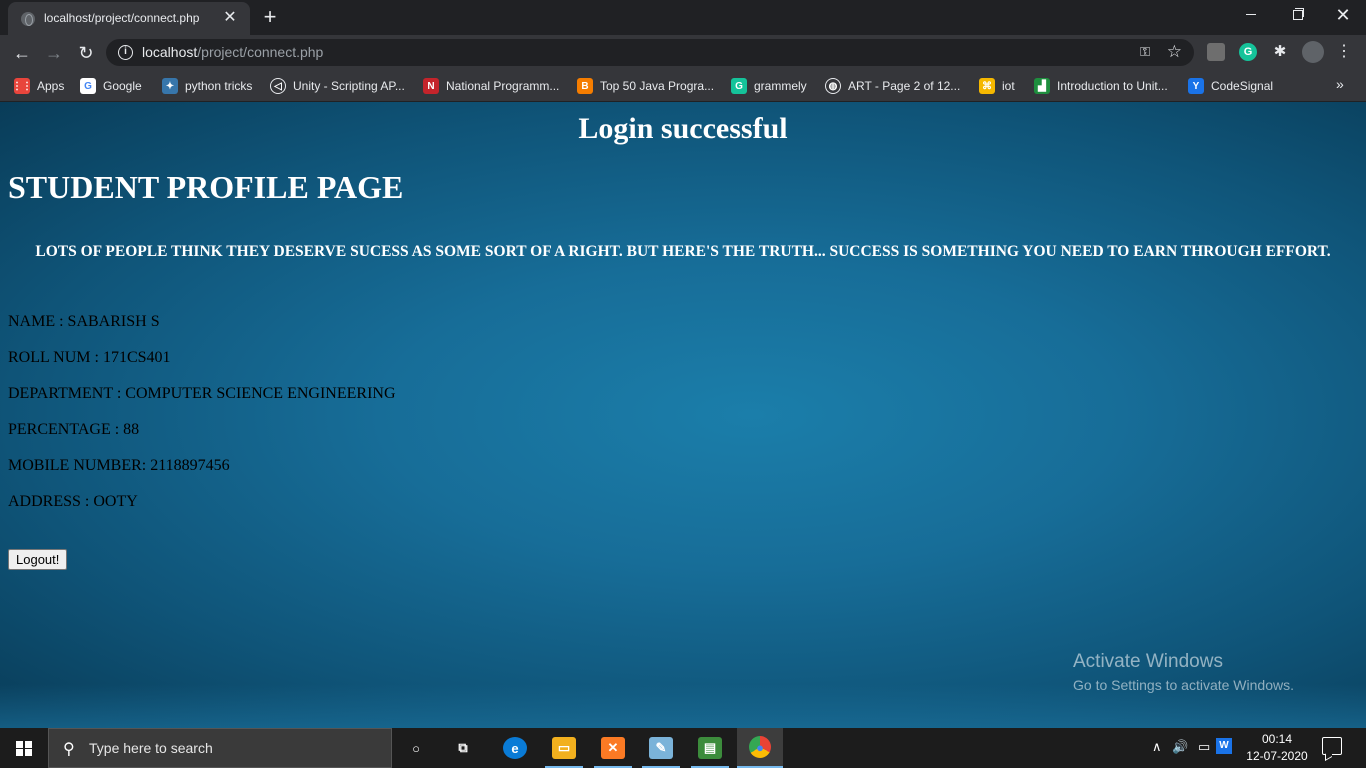 This screenshot has width=1366, height=768. I want to click on extension-icon, so click(1216, 52).